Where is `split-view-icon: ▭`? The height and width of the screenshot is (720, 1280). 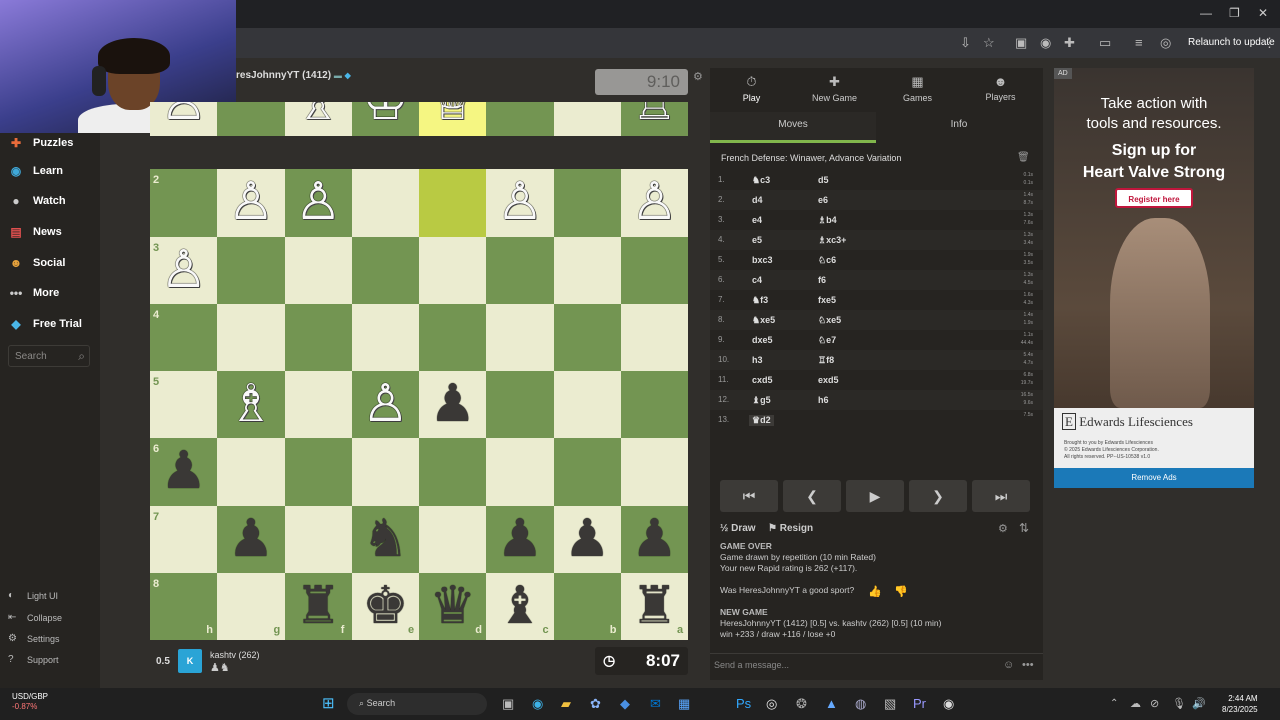
split-view-icon: ▭ is located at coordinates (1105, 43).